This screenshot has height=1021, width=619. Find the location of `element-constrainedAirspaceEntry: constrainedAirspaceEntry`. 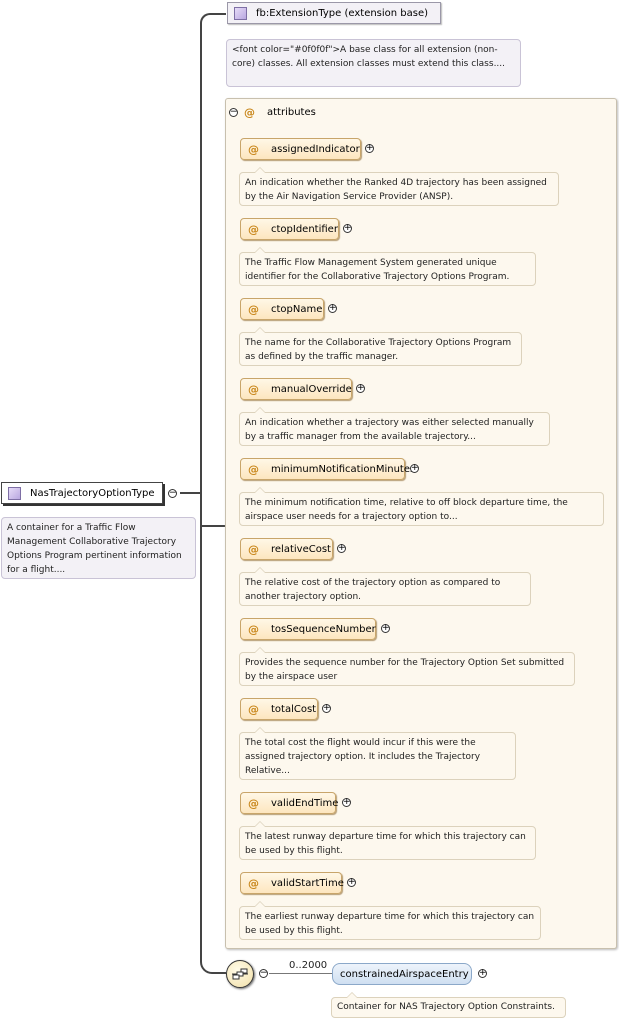

element-constrainedAirspaceEntry: constrainedAirspaceEntry is located at coordinates (402, 974).